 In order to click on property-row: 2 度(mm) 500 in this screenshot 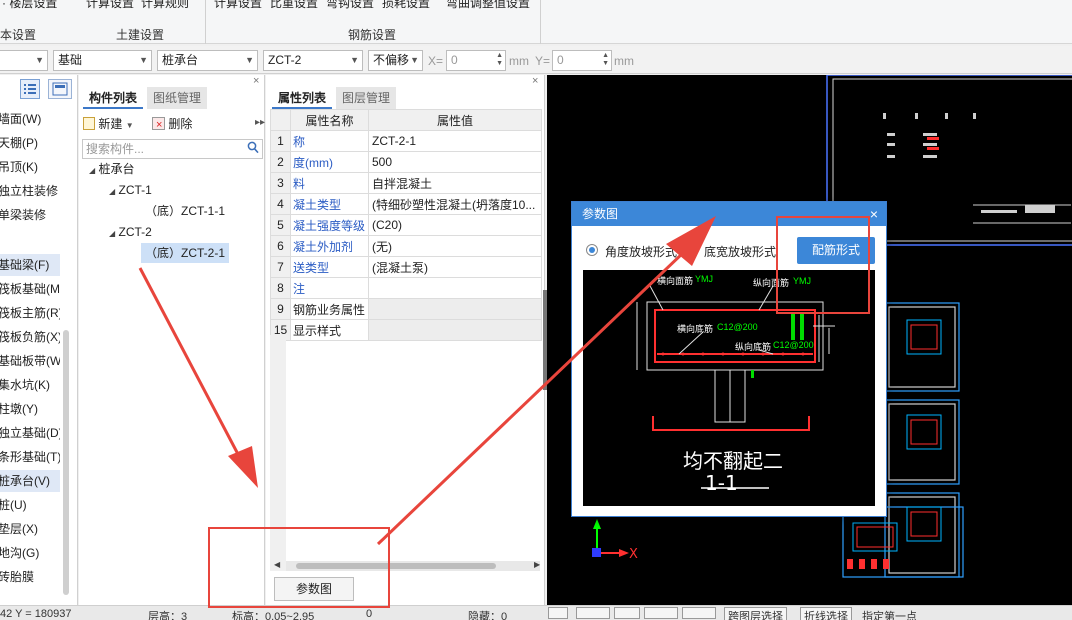, I will do `click(406, 162)`.